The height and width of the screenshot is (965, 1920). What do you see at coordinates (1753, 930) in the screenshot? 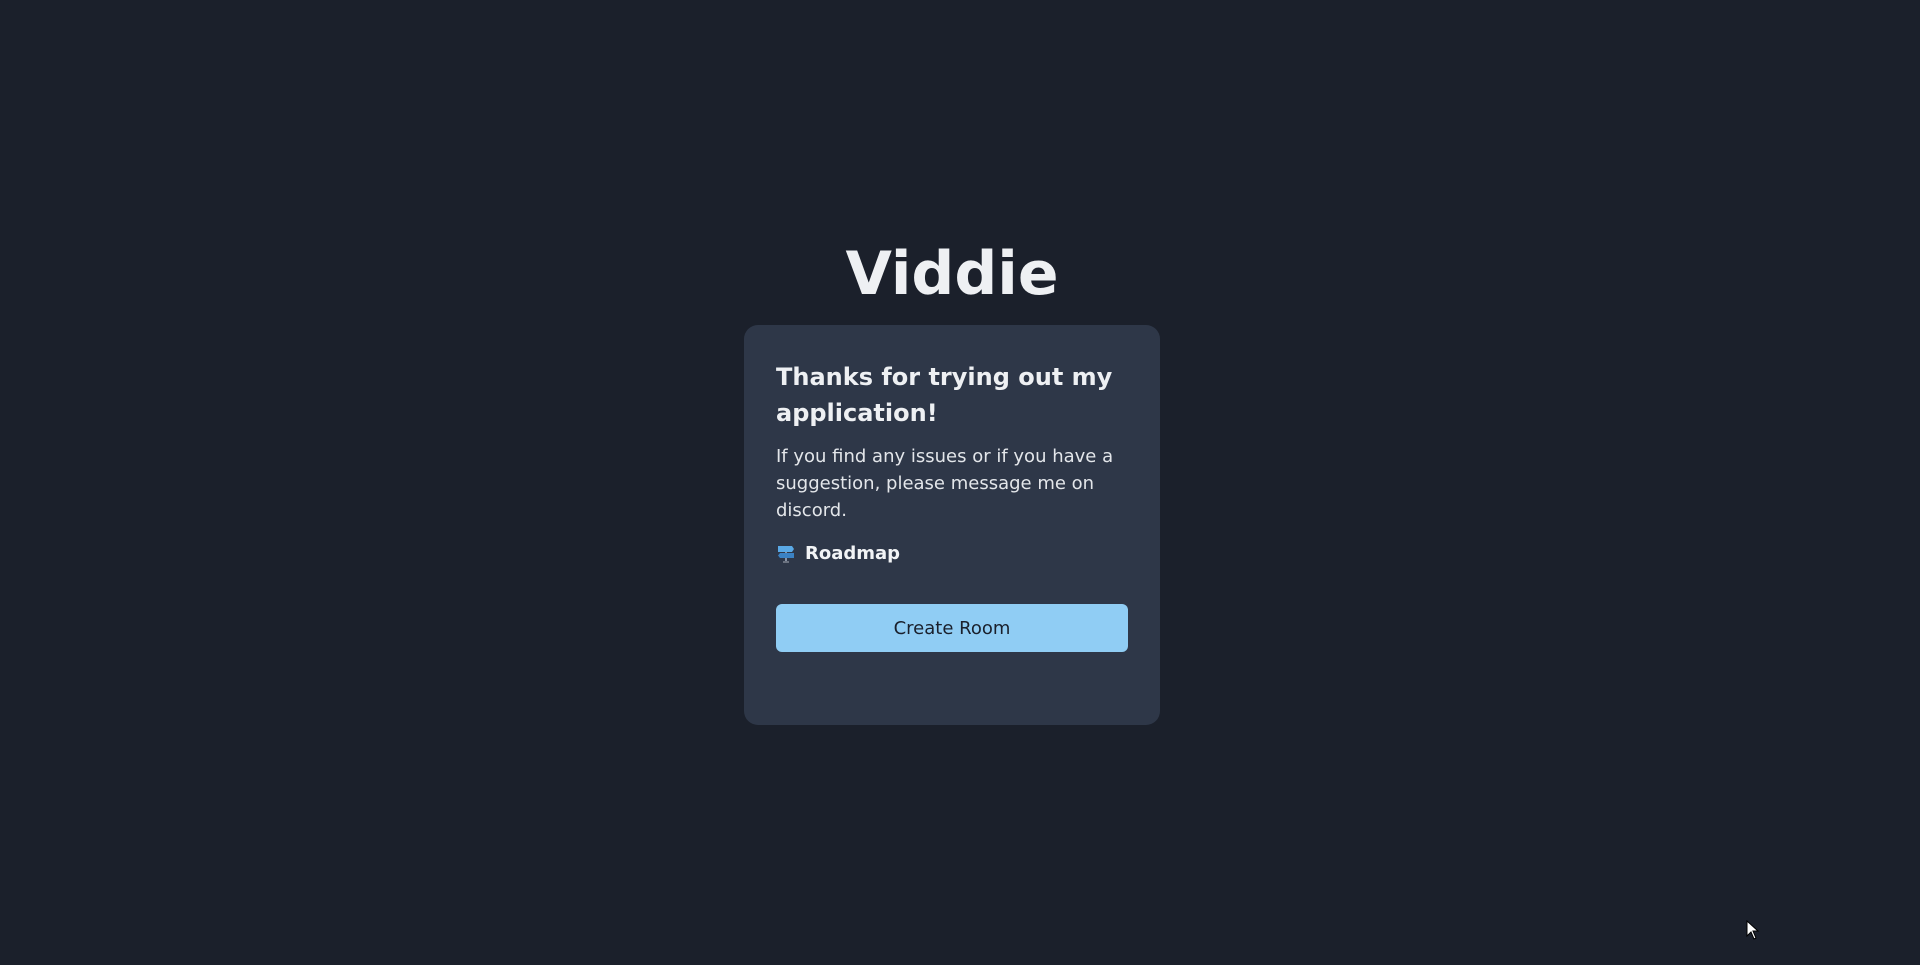
I see `mouse-cursor-icon` at bounding box center [1753, 930].